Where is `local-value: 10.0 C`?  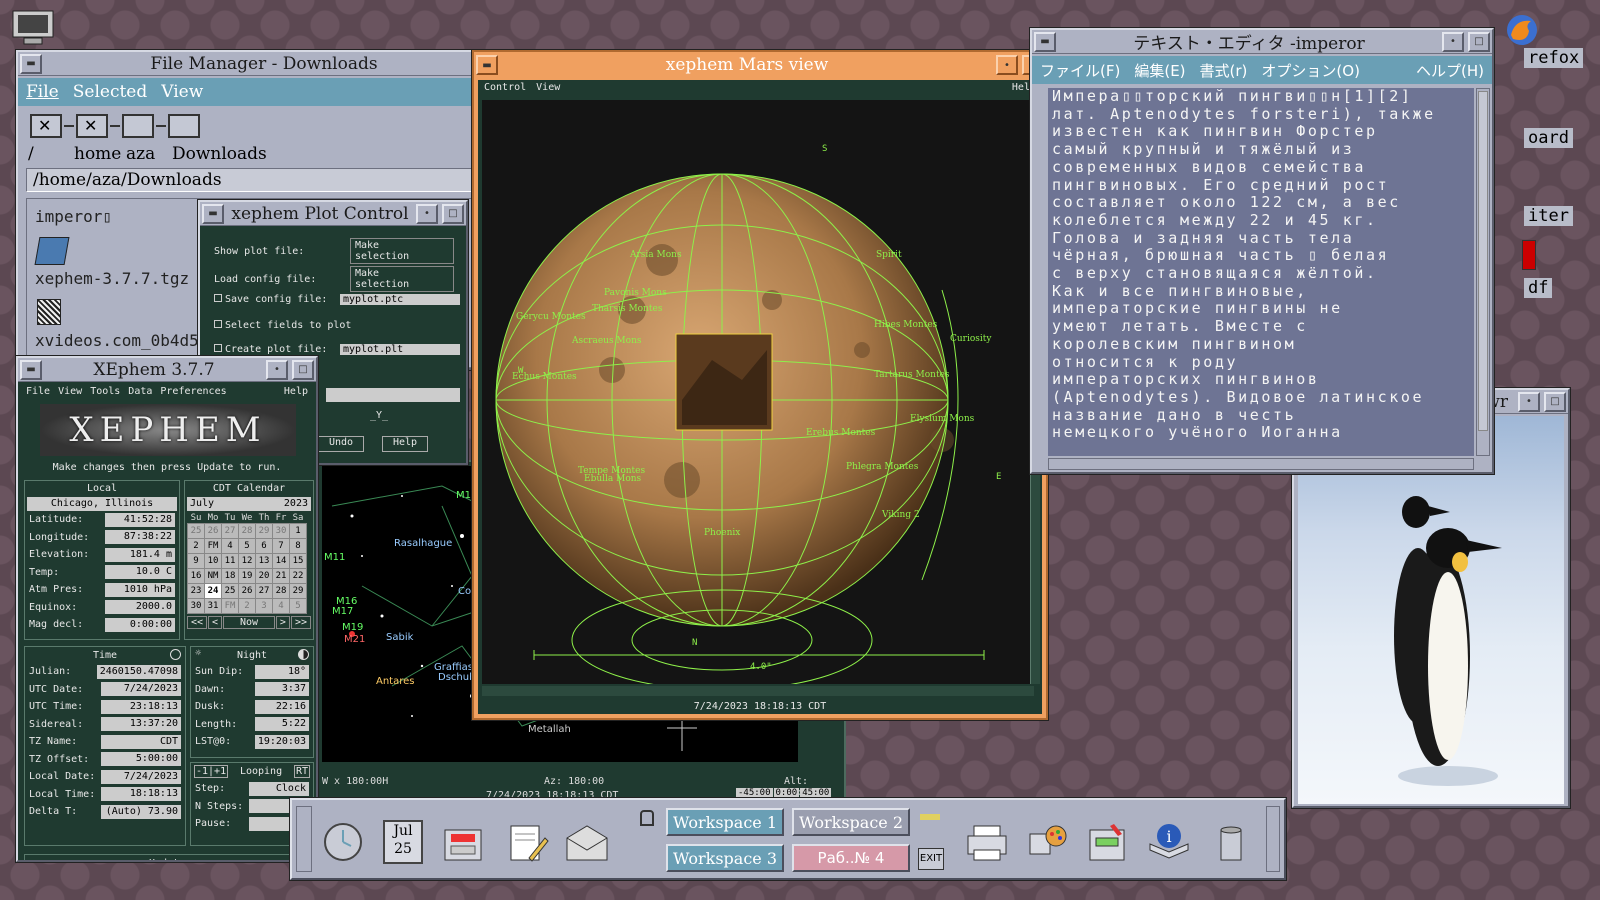
local-value: 10.0 C is located at coordinates (140, 572).